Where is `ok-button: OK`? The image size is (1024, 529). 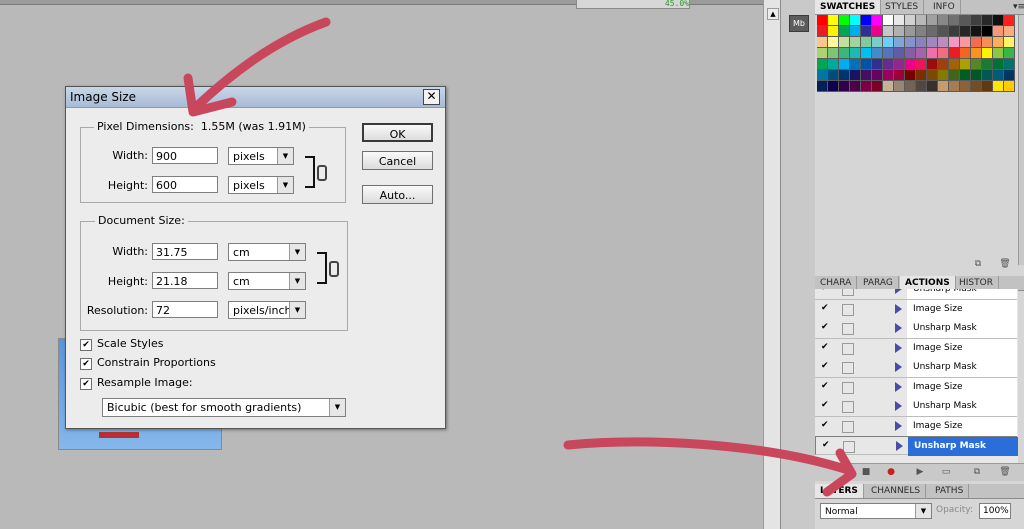
ok-button: OK is located at coordinates (397, 132).